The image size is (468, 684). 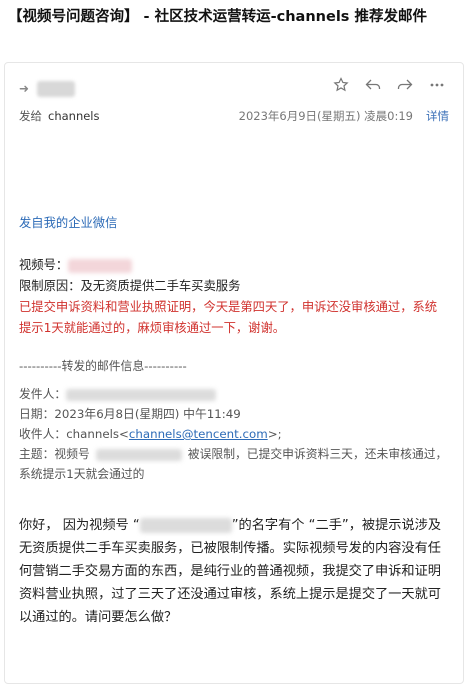 What do you see at coordinates (50, 286) in the screenshot?
I see `reason-label: 限制原因：` at bounding box center [50, 286].